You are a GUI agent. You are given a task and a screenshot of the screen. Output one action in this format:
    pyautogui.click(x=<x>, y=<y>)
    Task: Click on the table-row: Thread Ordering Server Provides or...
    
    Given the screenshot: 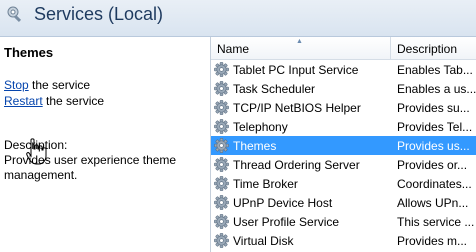 What is the action you would take?
    pyautogui.click(x=343, y=164)
    